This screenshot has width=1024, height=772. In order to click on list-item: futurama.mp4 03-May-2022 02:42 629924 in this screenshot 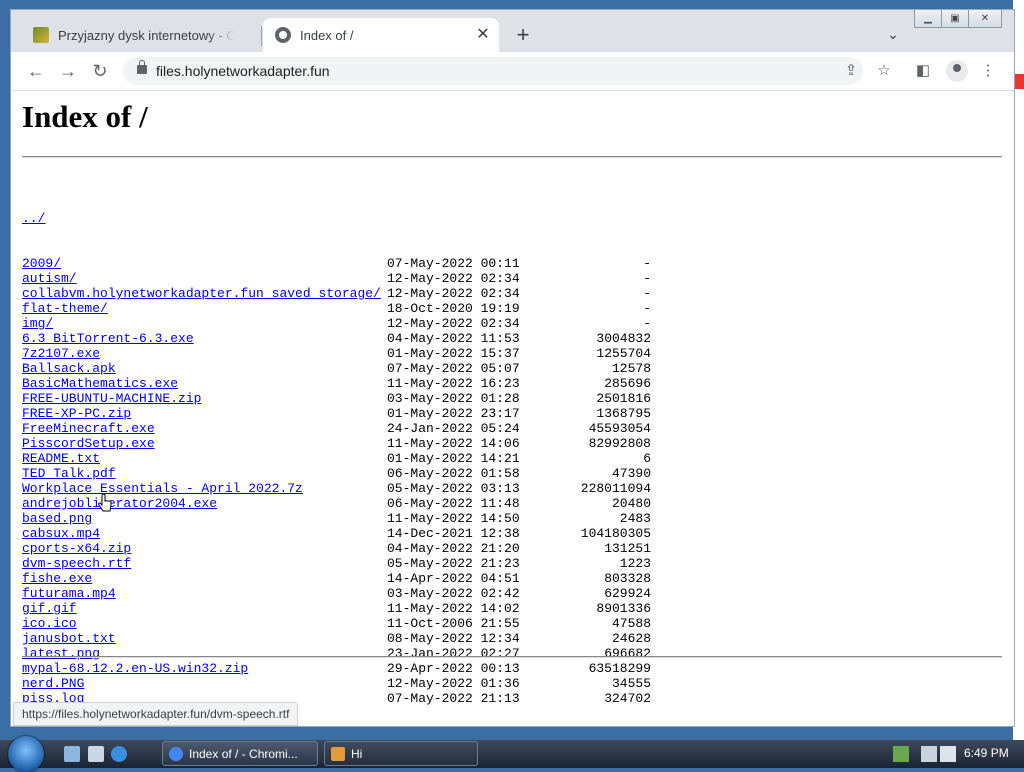, I will do `click(336, 593)`.